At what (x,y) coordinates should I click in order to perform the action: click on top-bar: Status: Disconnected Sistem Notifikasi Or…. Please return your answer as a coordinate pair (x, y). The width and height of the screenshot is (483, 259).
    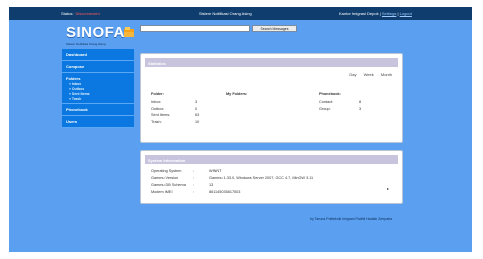
    Looking at the image, I should click on (240, 13).